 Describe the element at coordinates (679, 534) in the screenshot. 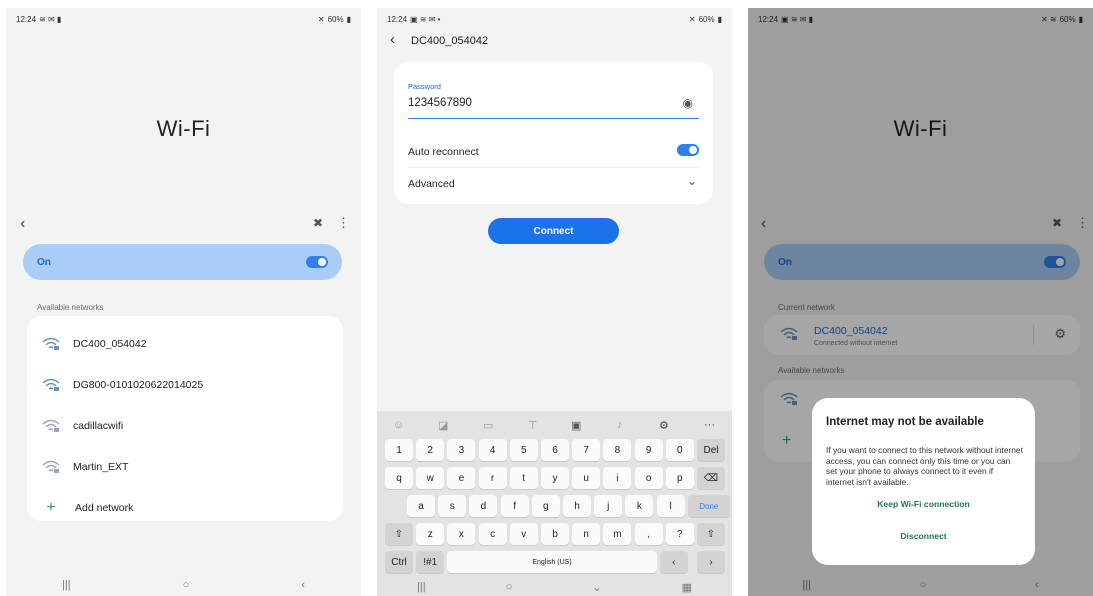

I see `key-question: ?` at that location.